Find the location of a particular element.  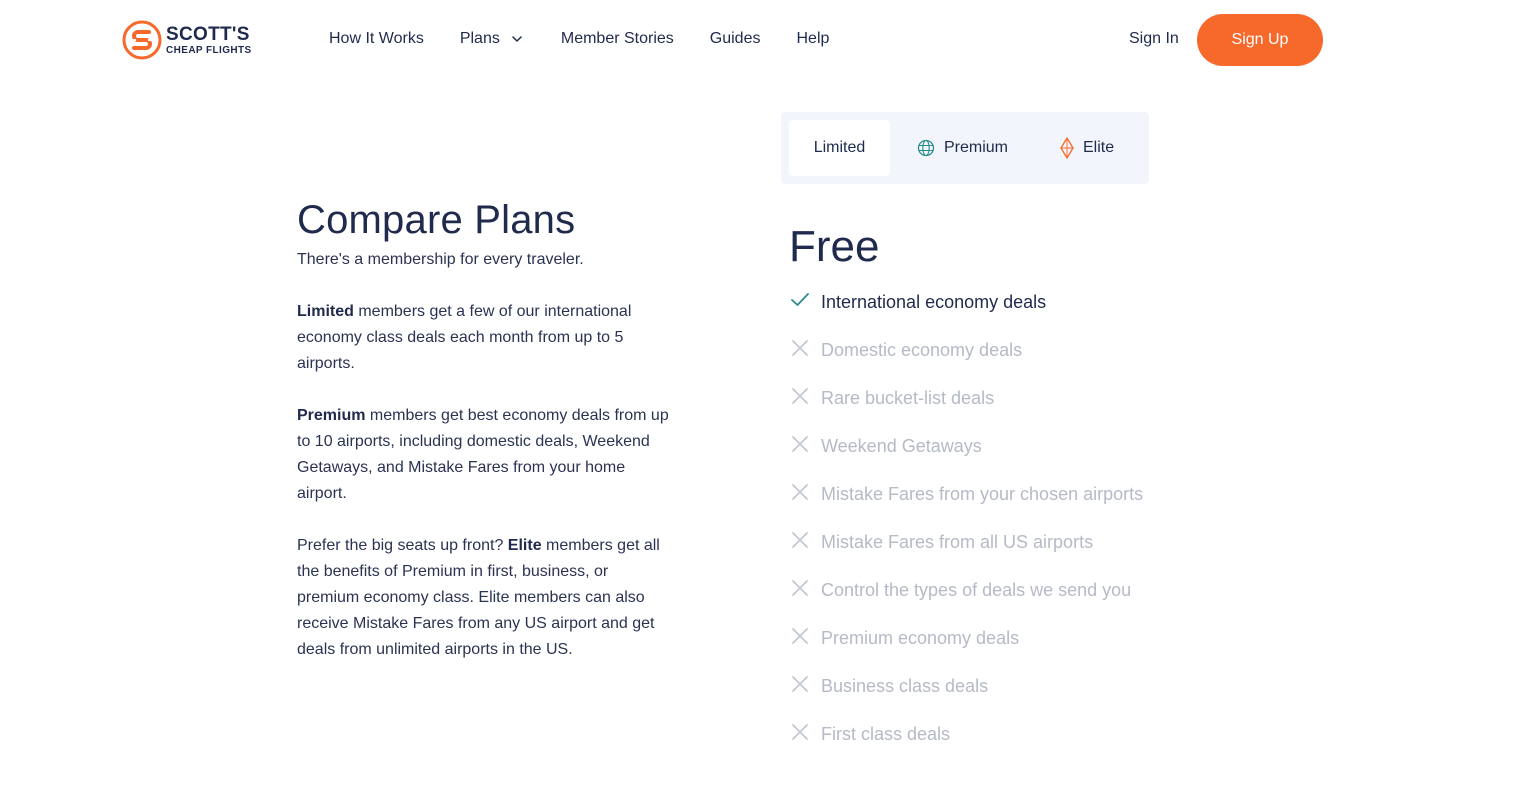

feature-label: Rare bucket-list deals is located at coordinates (908, 398).